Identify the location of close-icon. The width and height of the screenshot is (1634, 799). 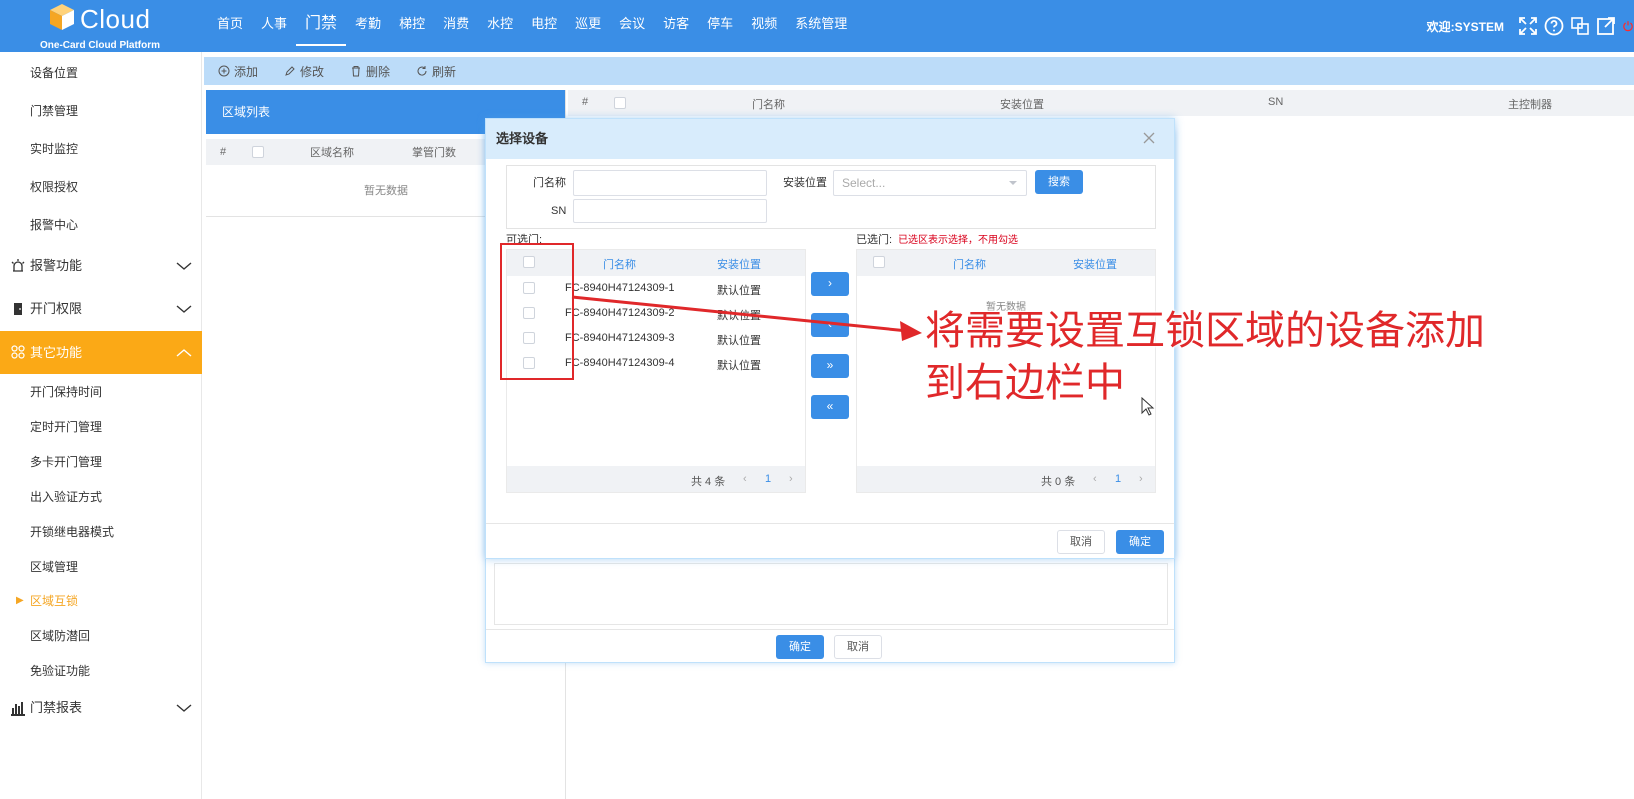
(1149, 138).